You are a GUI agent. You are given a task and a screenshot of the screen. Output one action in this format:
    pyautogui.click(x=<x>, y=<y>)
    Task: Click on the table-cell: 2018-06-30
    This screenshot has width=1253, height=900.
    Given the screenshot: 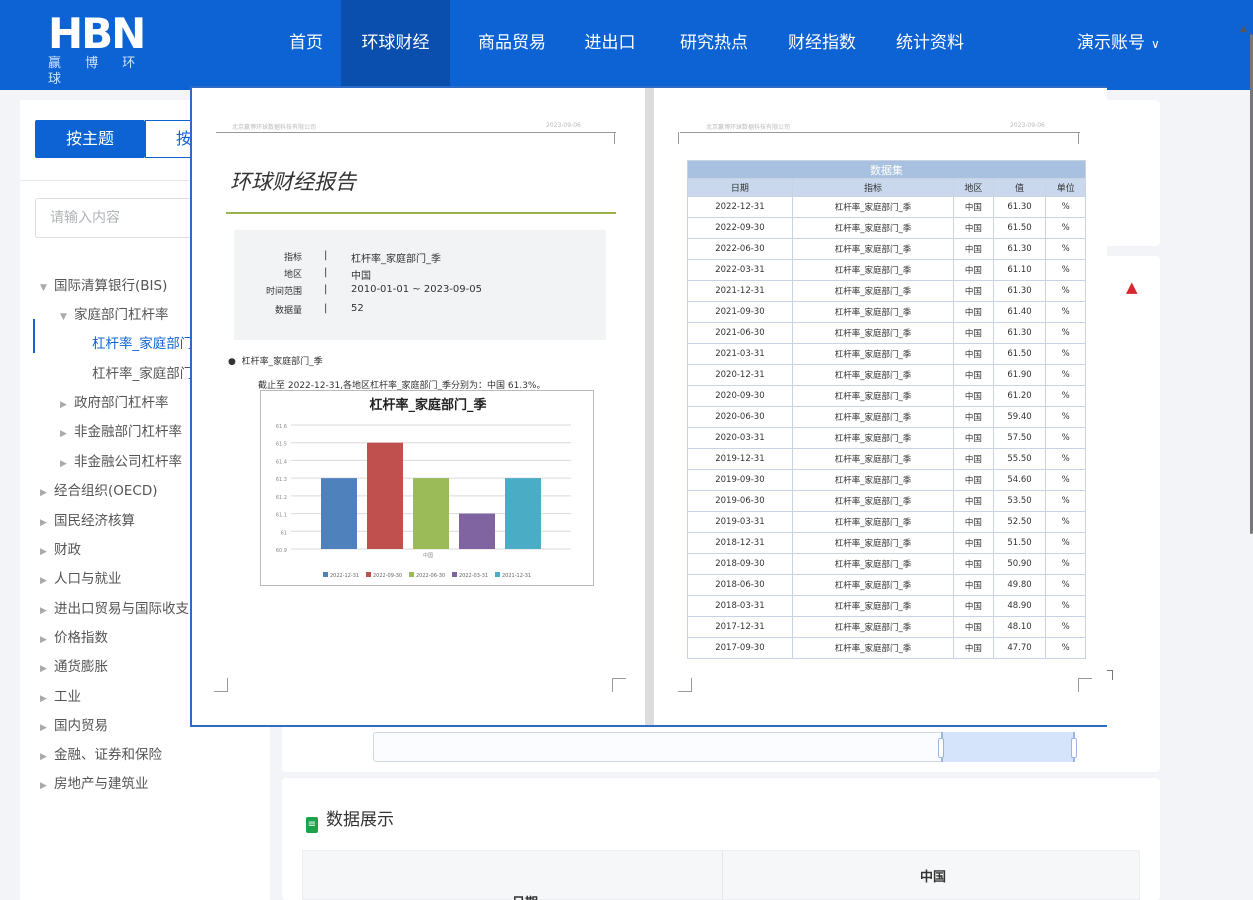 What is the action you would take?
    pyautogui.click(x=740, y=585)
    